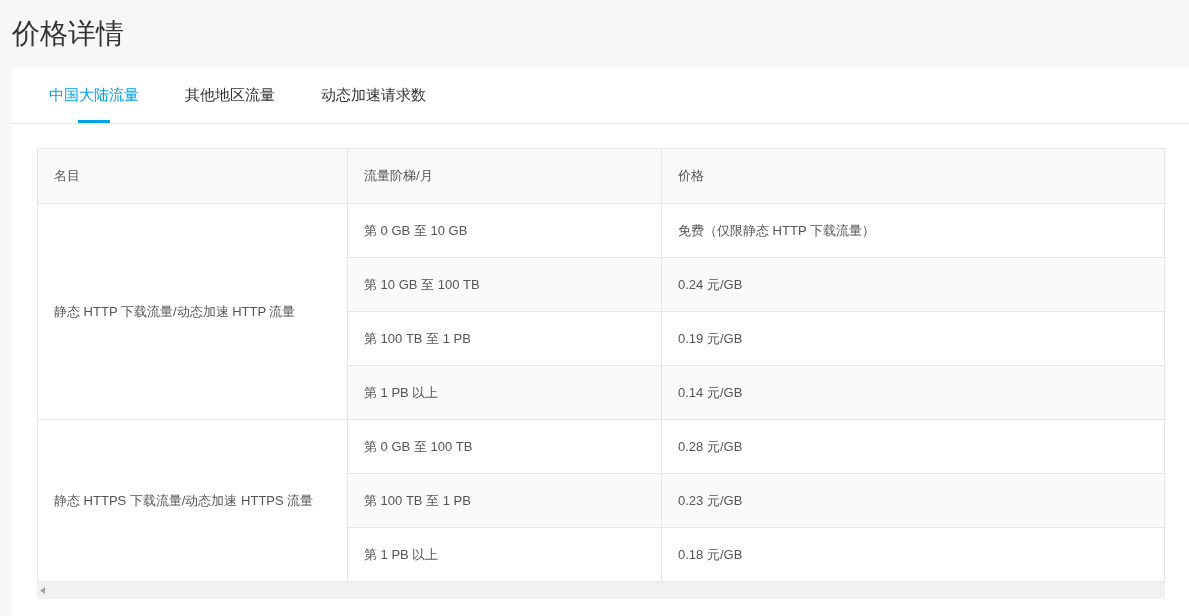 The height and width of the screenshot is (616, 1189). I want to click on table-cell: 免费（仅限静态 HTTP 下载流量）, so click(913, 230).